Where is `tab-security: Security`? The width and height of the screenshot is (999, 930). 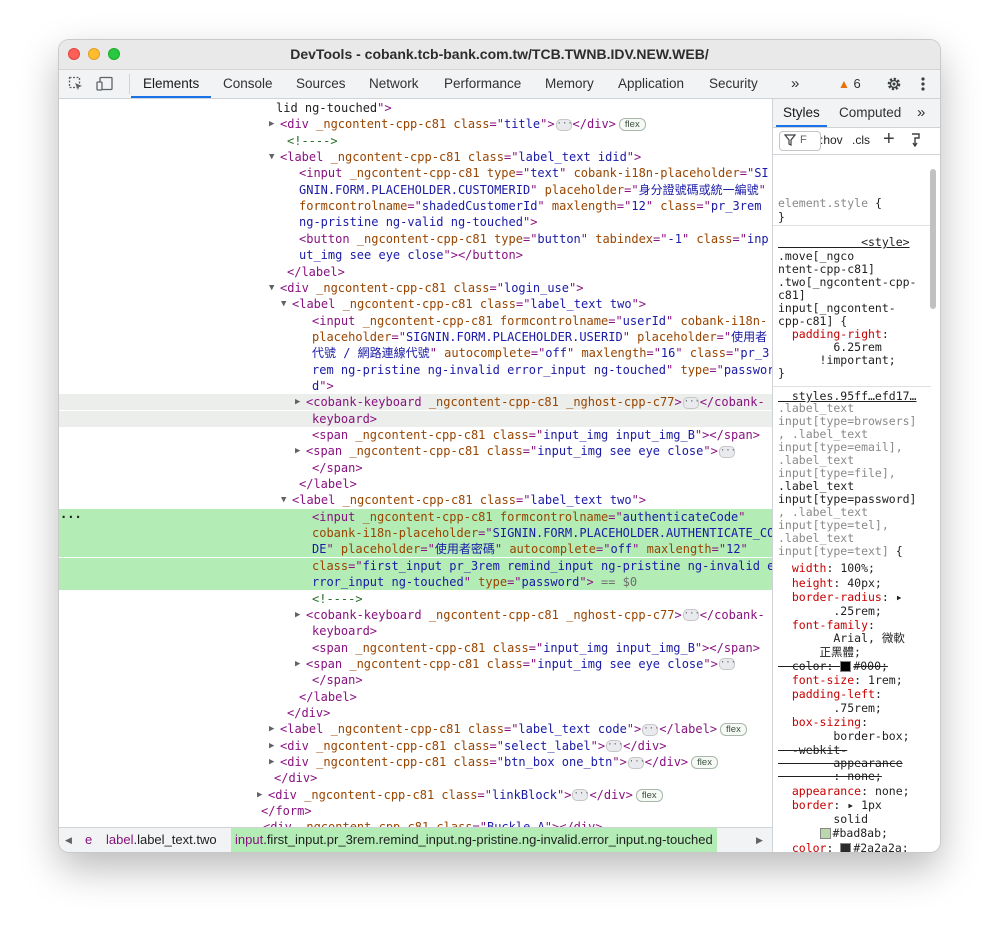
tab-security: Security is located at coordinates (733, 84).